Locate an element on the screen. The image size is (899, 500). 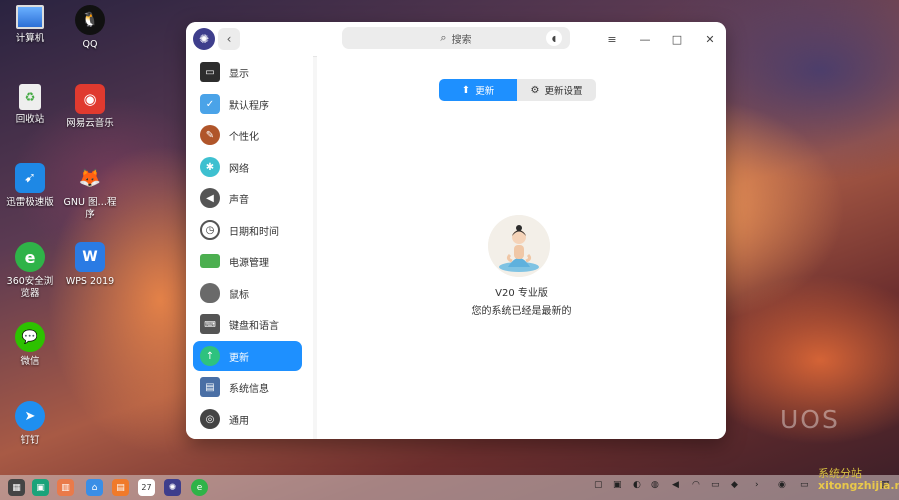
close-icon: ✕ is located at coordinates (710, 39).